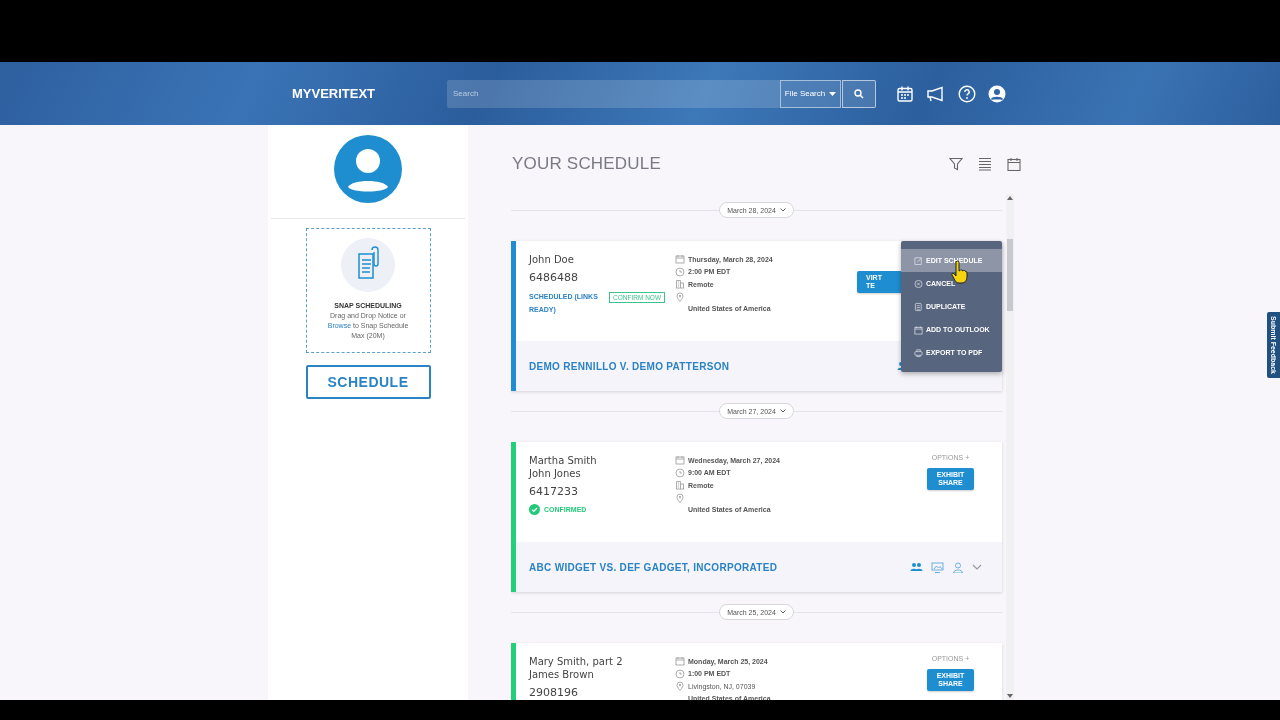 Image resolution: width=1280 pixels, height=720 pixels. Describe the element at coordinates (368, 169) in the screenshot. I see `avatar-icon` at that location.